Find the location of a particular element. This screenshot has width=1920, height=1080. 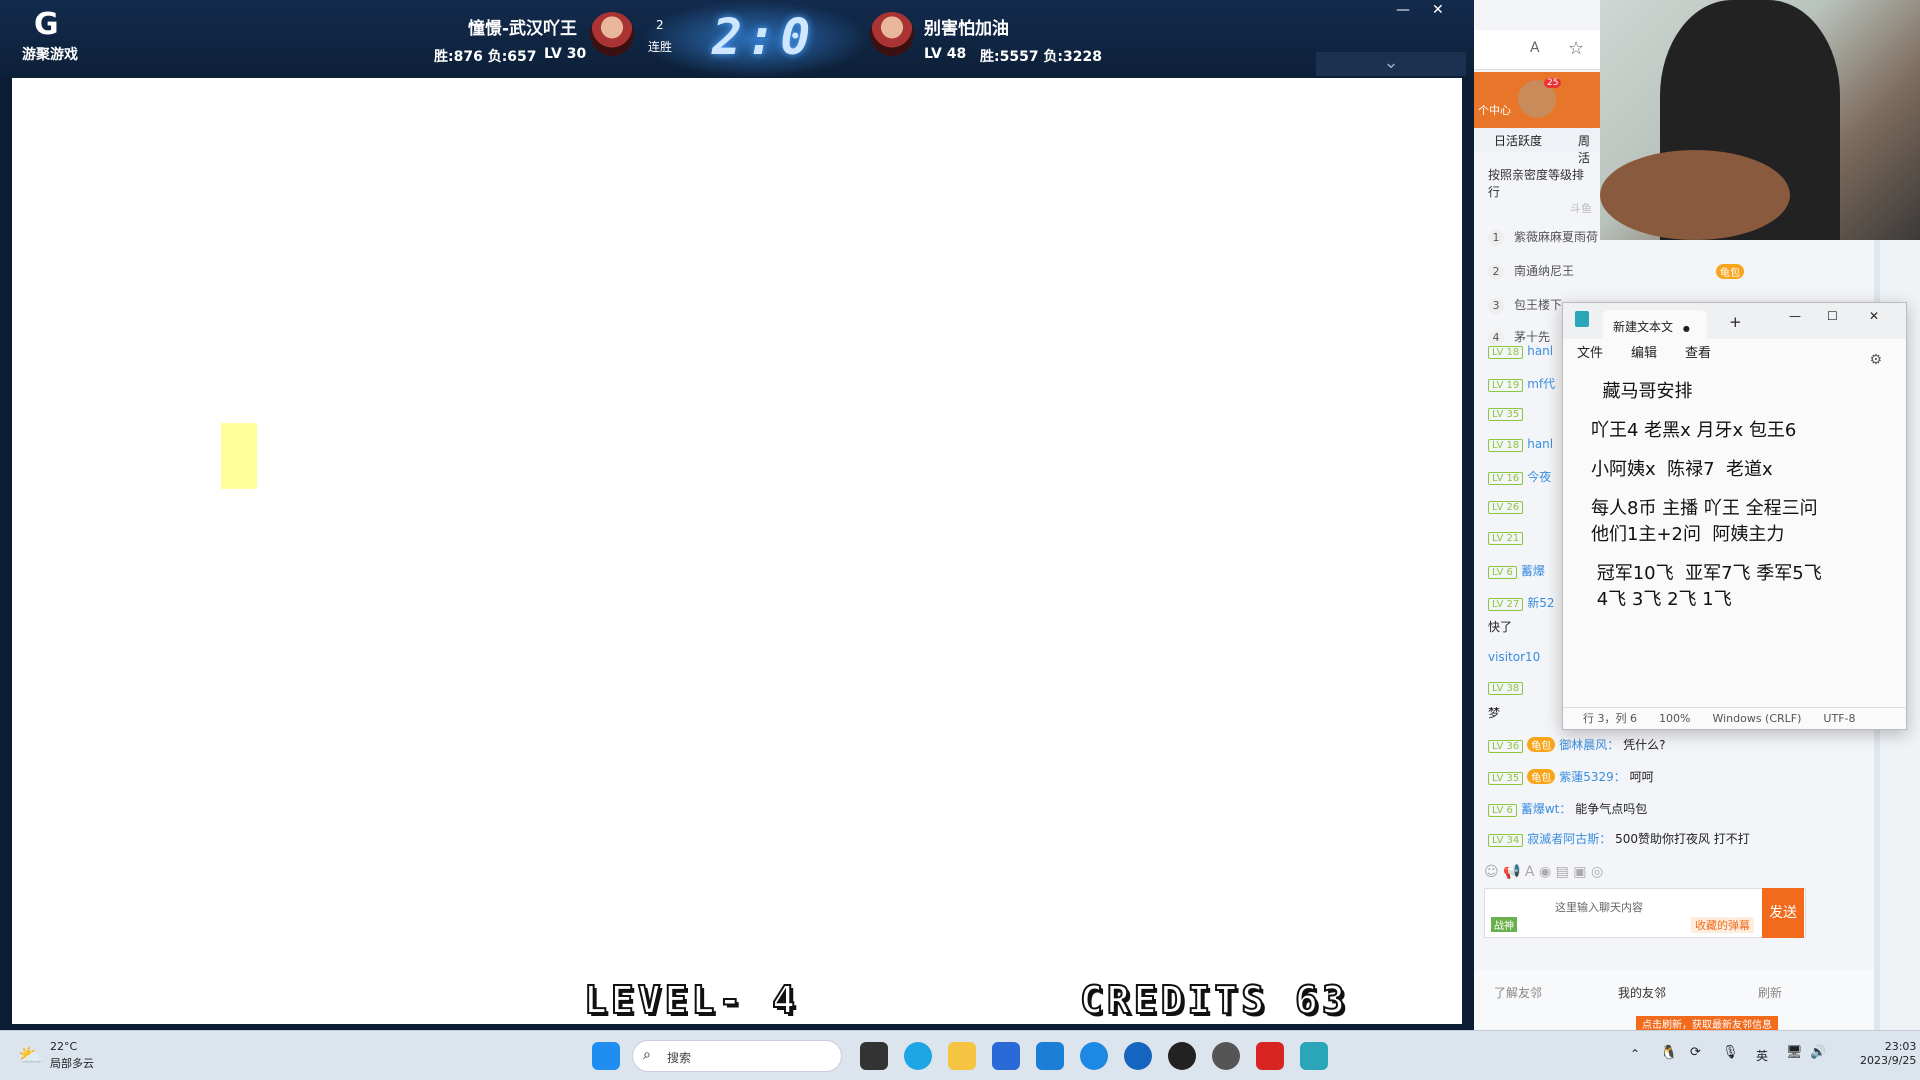

player2-name: 别害怕加油 is located at coordinates (966, 29).